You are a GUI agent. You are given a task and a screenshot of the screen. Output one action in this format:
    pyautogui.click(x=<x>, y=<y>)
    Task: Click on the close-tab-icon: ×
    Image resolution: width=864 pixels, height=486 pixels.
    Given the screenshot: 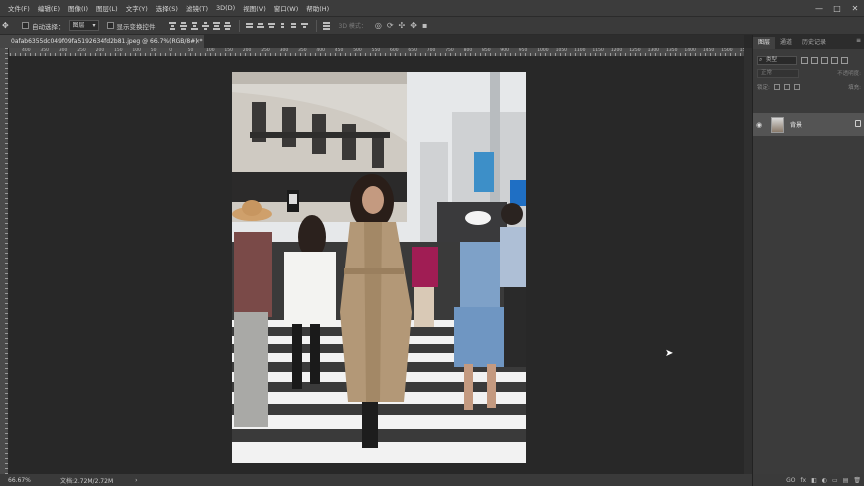 What is the action you would take?
    pyautogui.click(x=197, y=41)
    